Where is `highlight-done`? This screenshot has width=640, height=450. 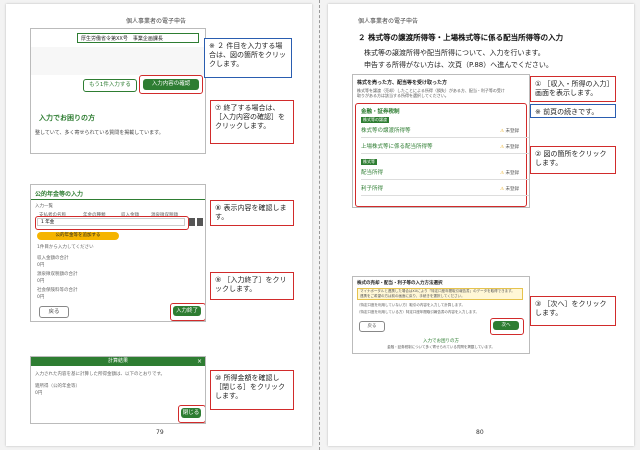 highlight-done is located at coordinates (187, 312).